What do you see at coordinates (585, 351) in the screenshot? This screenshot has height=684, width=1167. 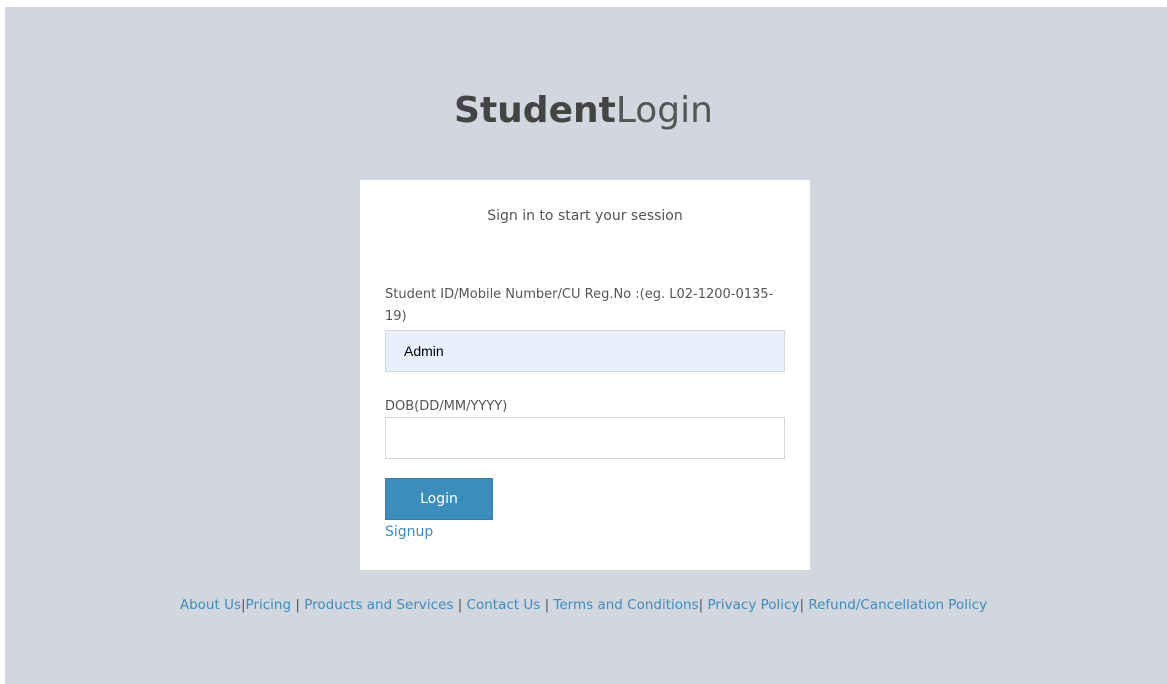 I see `student-id-input` at bounding box center [585, 351].